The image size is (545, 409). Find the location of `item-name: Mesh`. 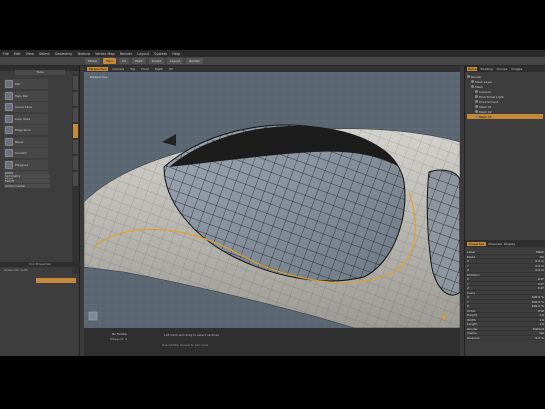

item-name: Mesh is located at coordinates (479, 86).